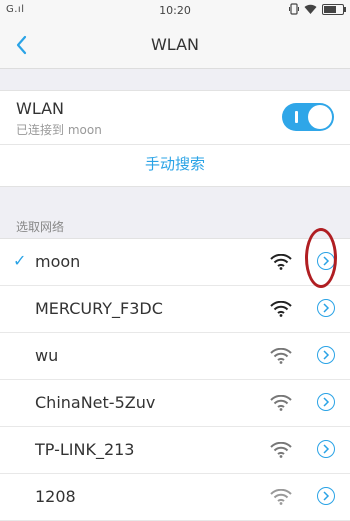  What do you see at coordinates (296, 117) in the screenshot?
I see `toggle-on-mark` at bounding box center [296, 117].